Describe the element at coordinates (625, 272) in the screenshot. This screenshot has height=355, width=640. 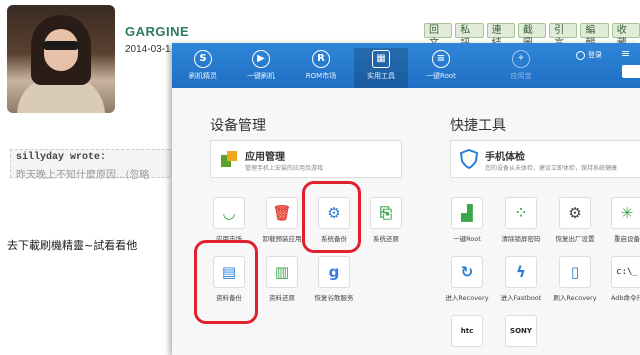
I see `terminal-icon: c:\_` at that location.